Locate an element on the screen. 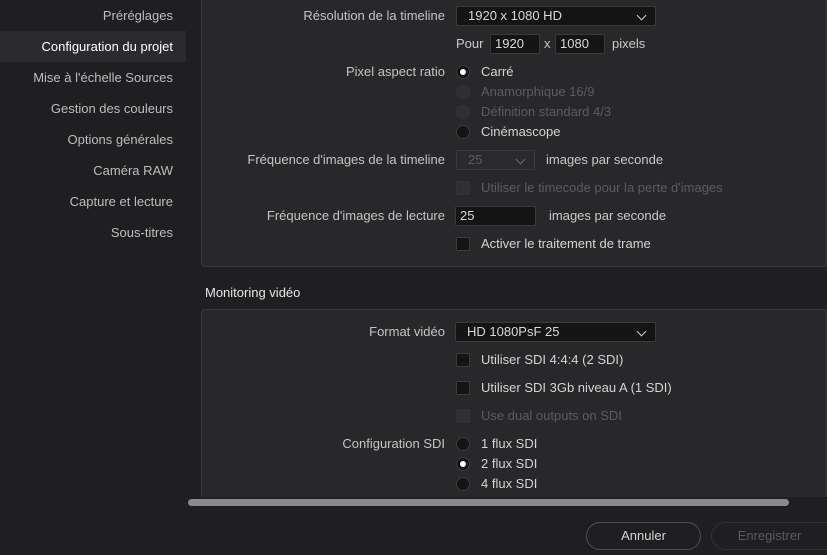  save-button: Enregistrer is located at coordinates (769, 536).